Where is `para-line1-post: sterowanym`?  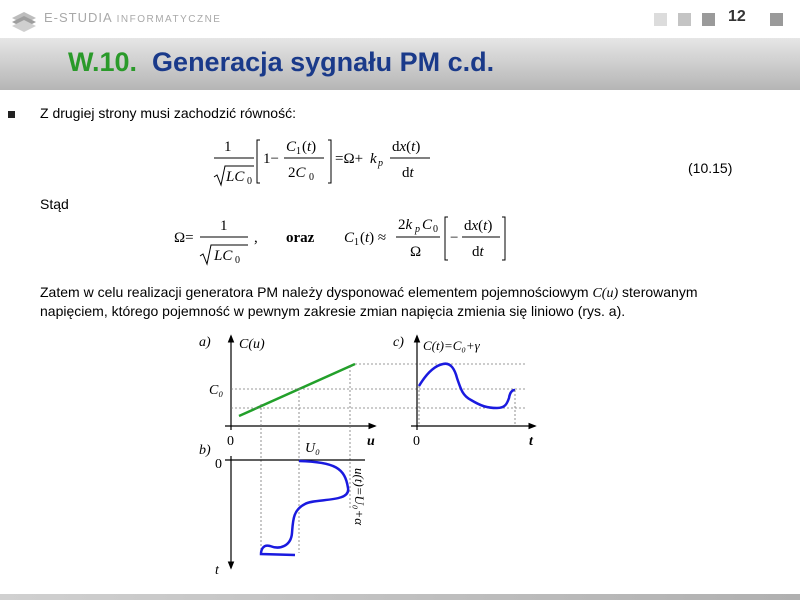
para-line1-post: sterowanym is located at coordinates (660, 292).